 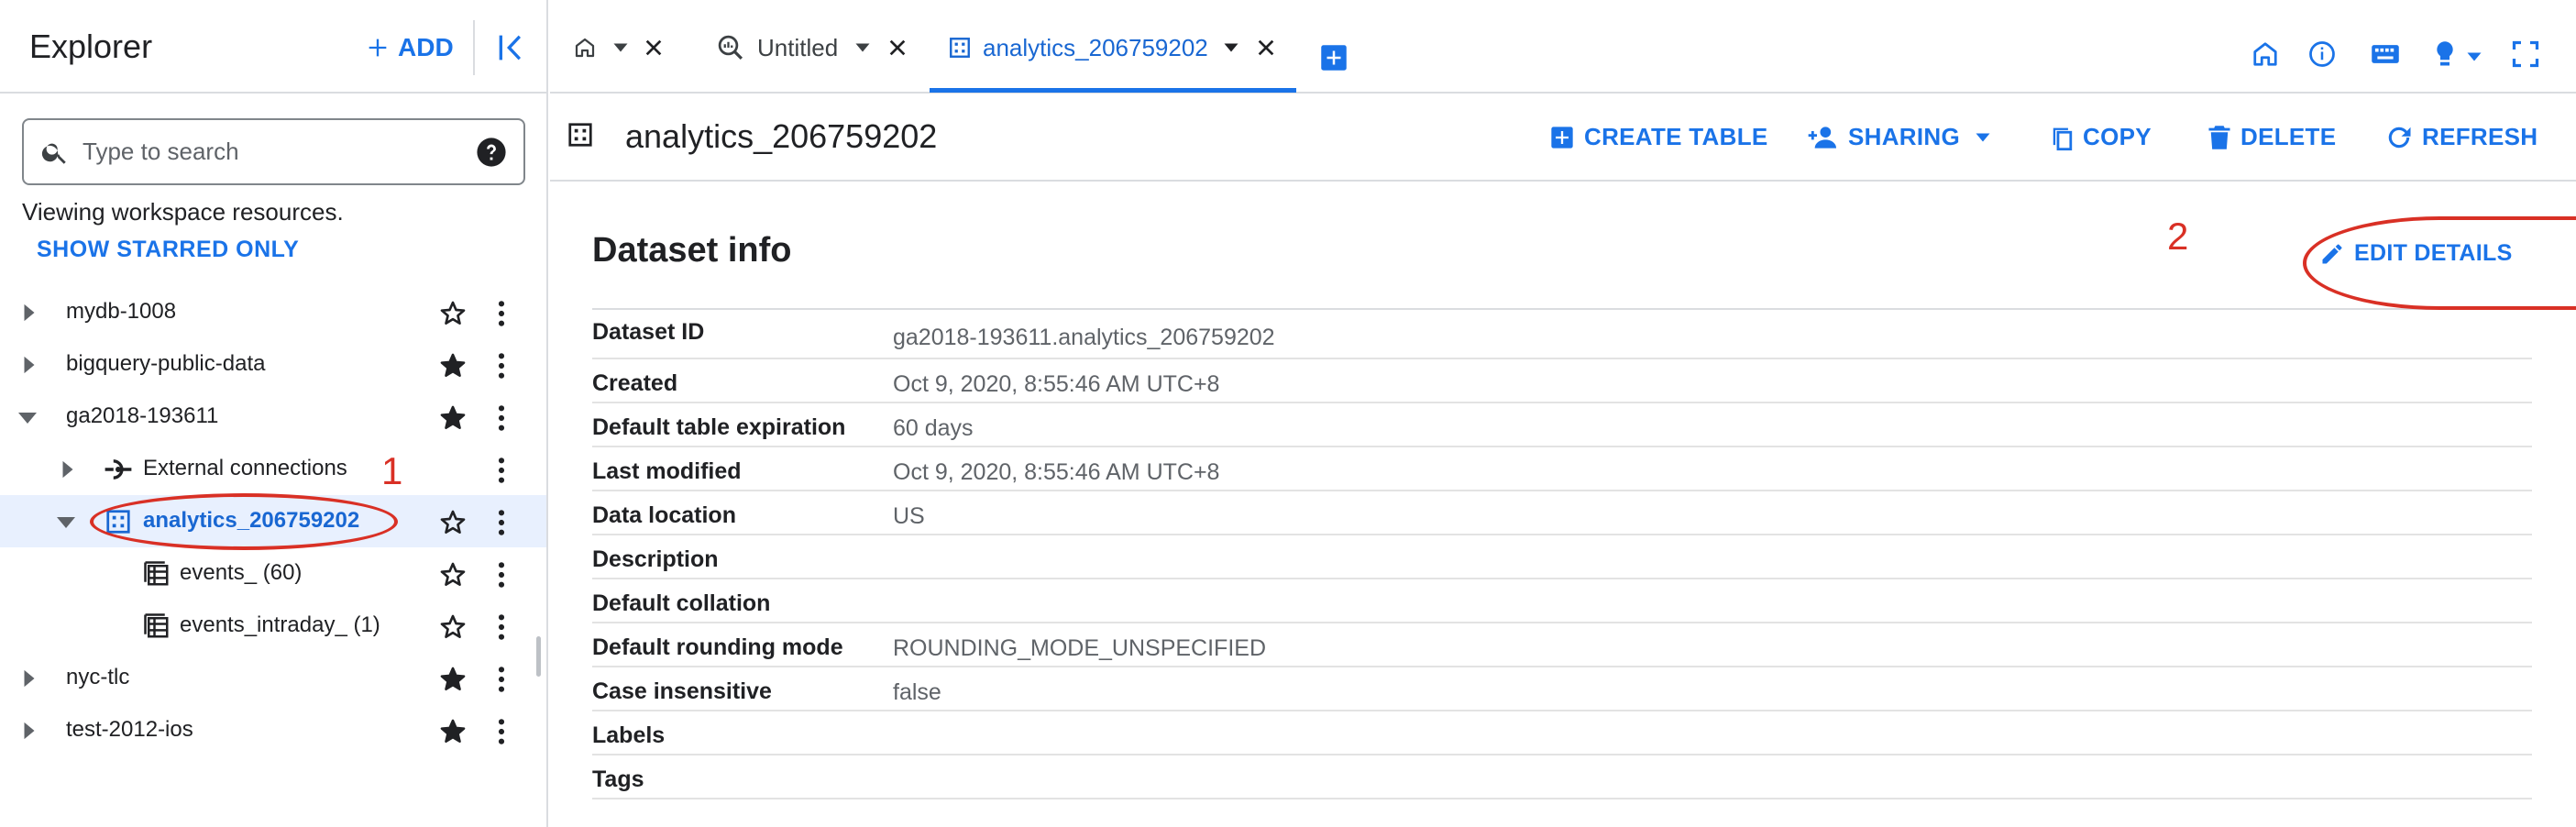 What do you see at coordinates (2101, 137) in the screenshot?
I see `copy-button: COPY` at bounding box center [2101, 137].